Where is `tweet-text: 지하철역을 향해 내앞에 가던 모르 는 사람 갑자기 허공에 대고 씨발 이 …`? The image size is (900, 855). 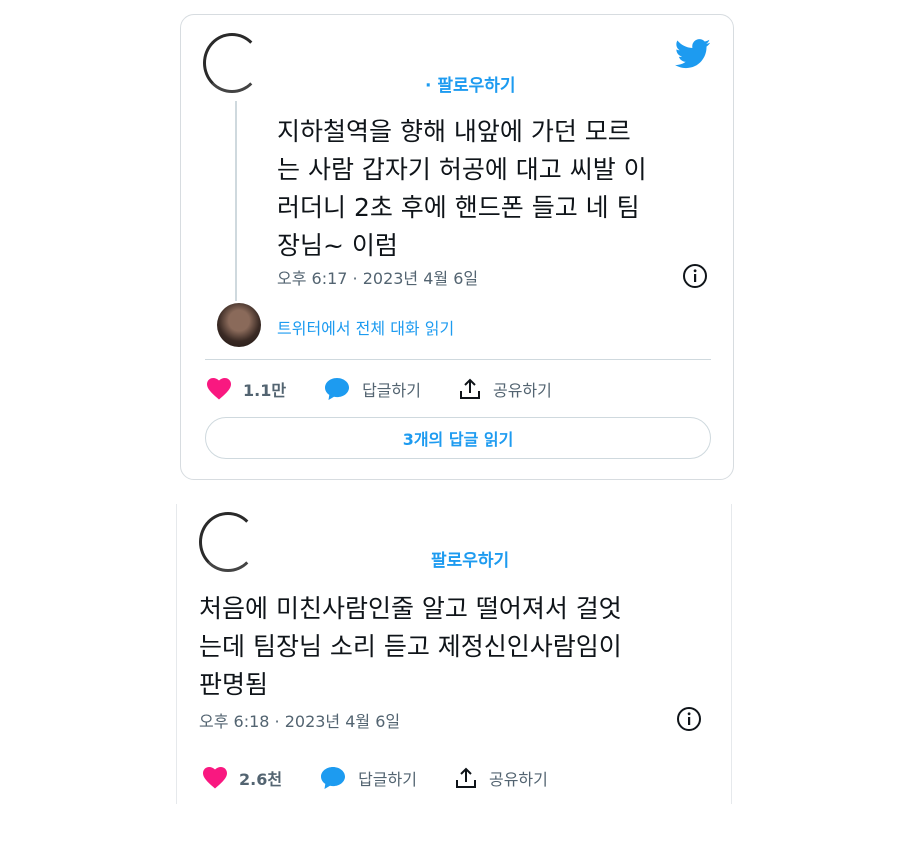
tweet-text: 지하철역을 향해 내앞에 가던 모르 는 사람 갑자기 허공에 대고 씨발 이 … is located at coordinates (462, 188).